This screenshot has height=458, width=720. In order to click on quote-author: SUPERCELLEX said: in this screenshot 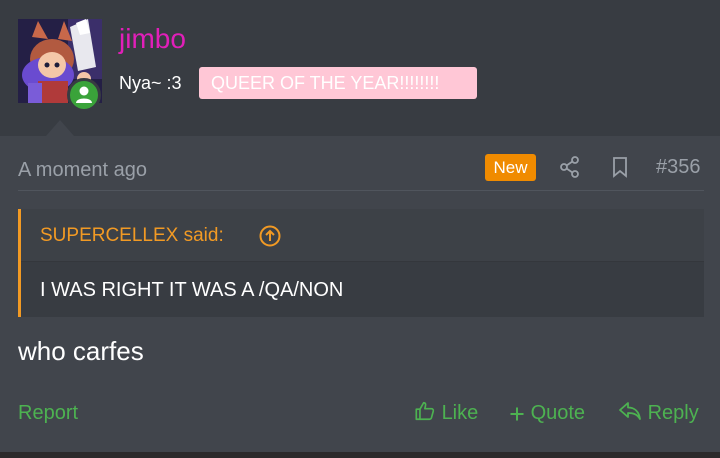, I will do `click(132, 236)`.